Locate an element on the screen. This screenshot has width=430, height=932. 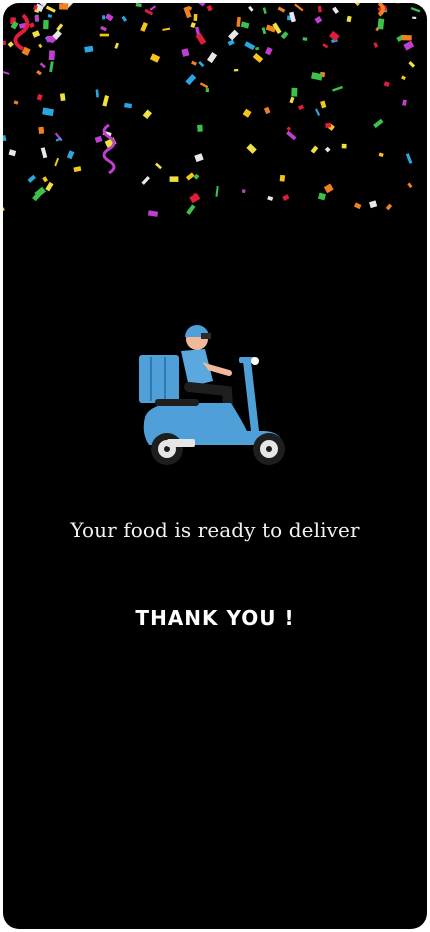
ready-to-deliver-message: Your food is ready to deliver is located at coordinates (215, 530).